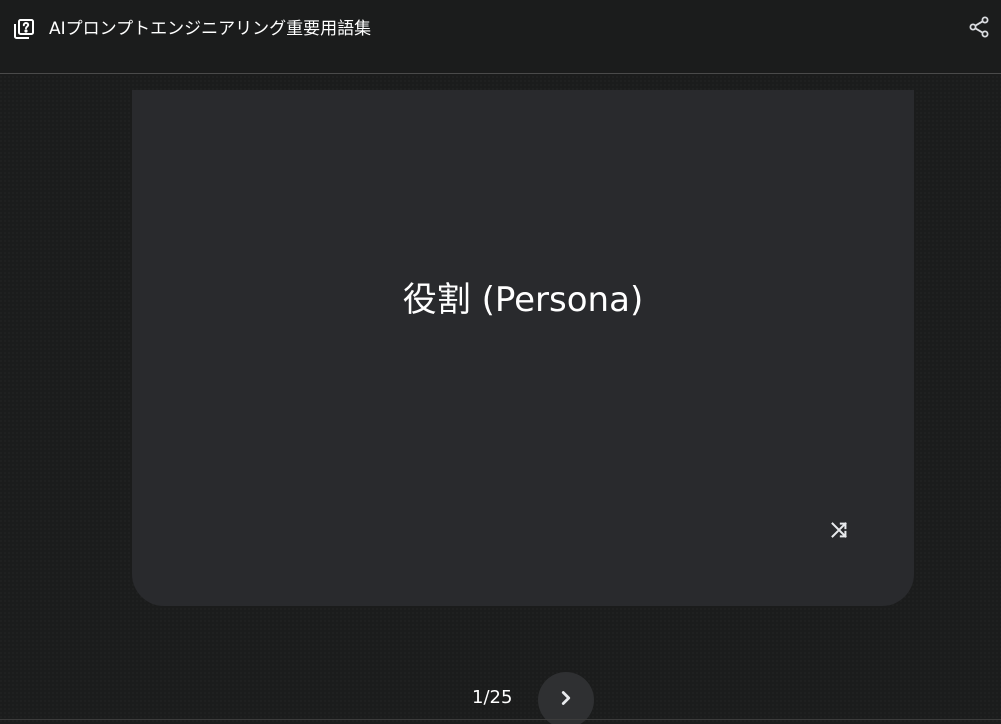 This screenshot has width=1001, height=724. Describe the element at coordinates (210, 29) in the screenshot. I see `page-title: AIプロンプトエンジニアリング重要用語集` at that location.